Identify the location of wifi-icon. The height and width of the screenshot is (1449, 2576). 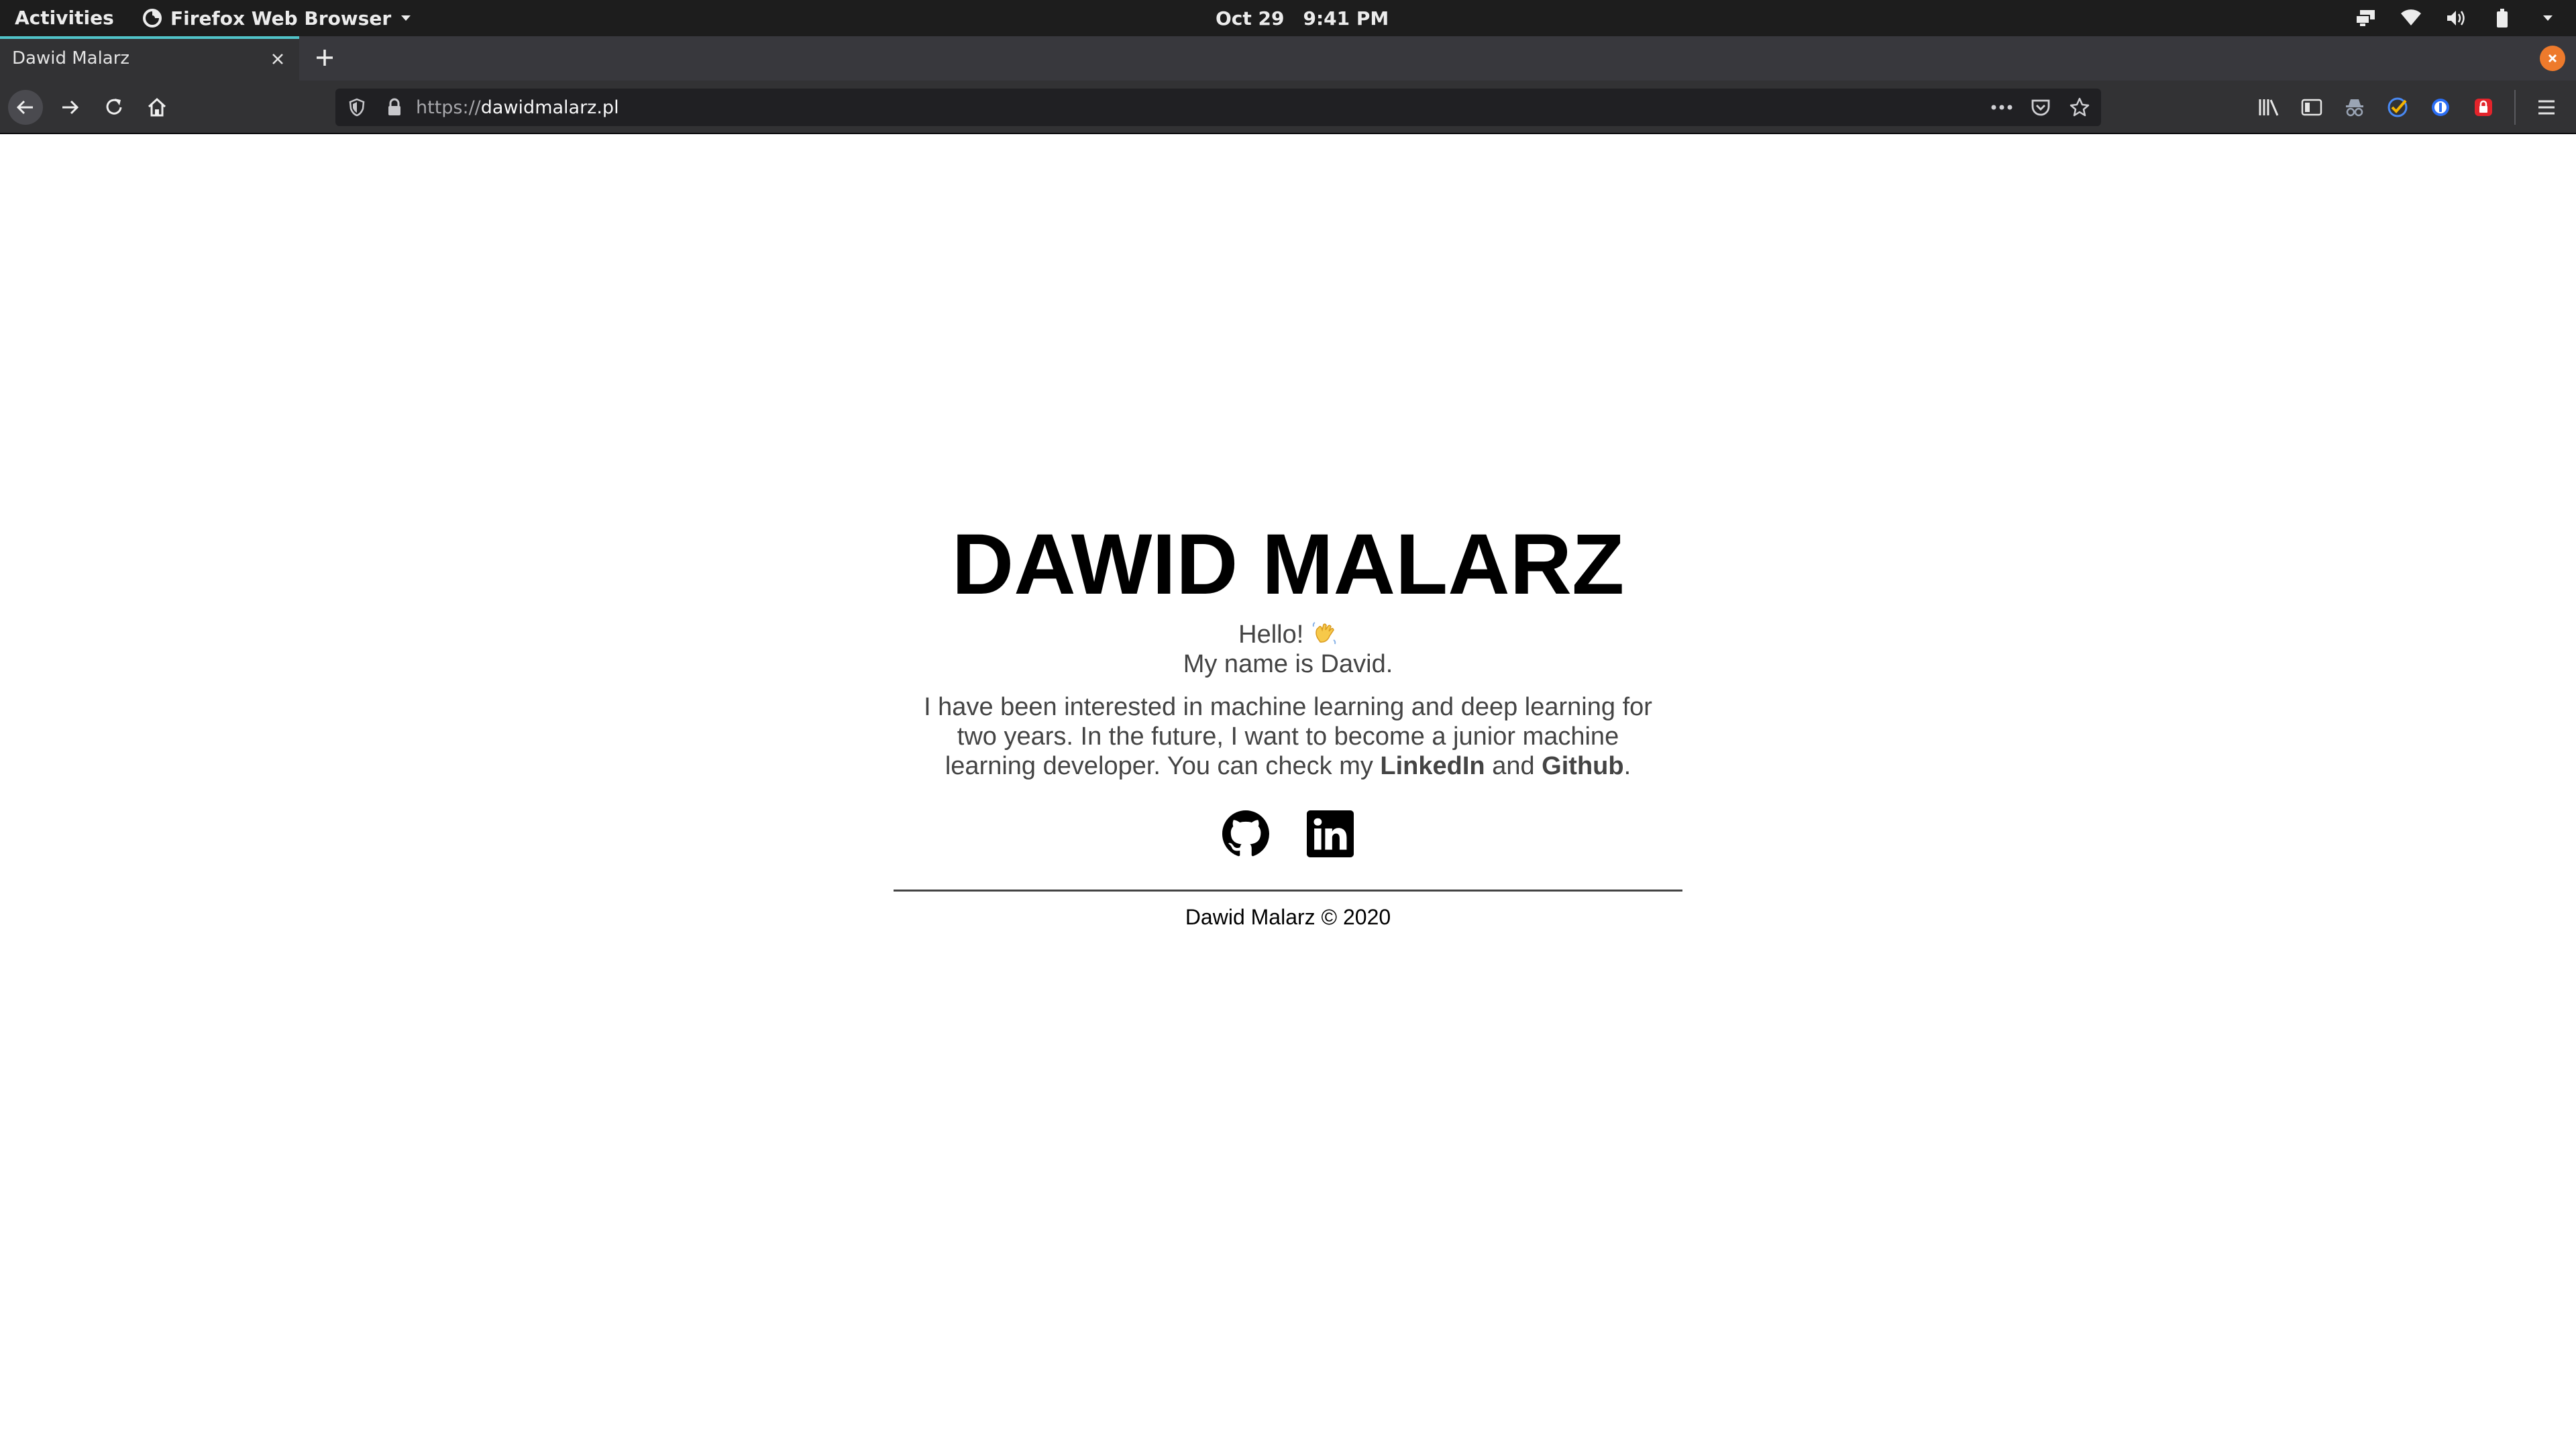
(2411, 18).